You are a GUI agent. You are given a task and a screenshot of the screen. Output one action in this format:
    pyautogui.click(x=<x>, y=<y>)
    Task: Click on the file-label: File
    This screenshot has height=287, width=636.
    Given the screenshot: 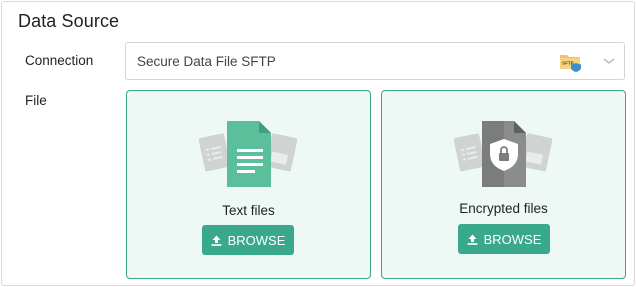 What is the action you would take?
    pyautogui.click(x=36, y=100)
    